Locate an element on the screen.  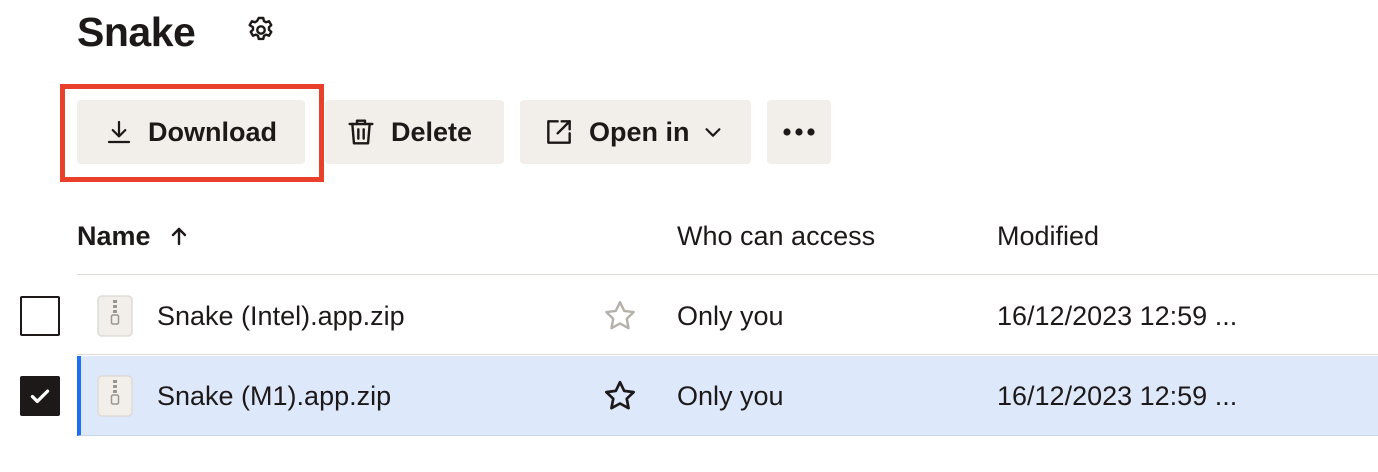
page-header: Snake is located at coordinates (136, 32).